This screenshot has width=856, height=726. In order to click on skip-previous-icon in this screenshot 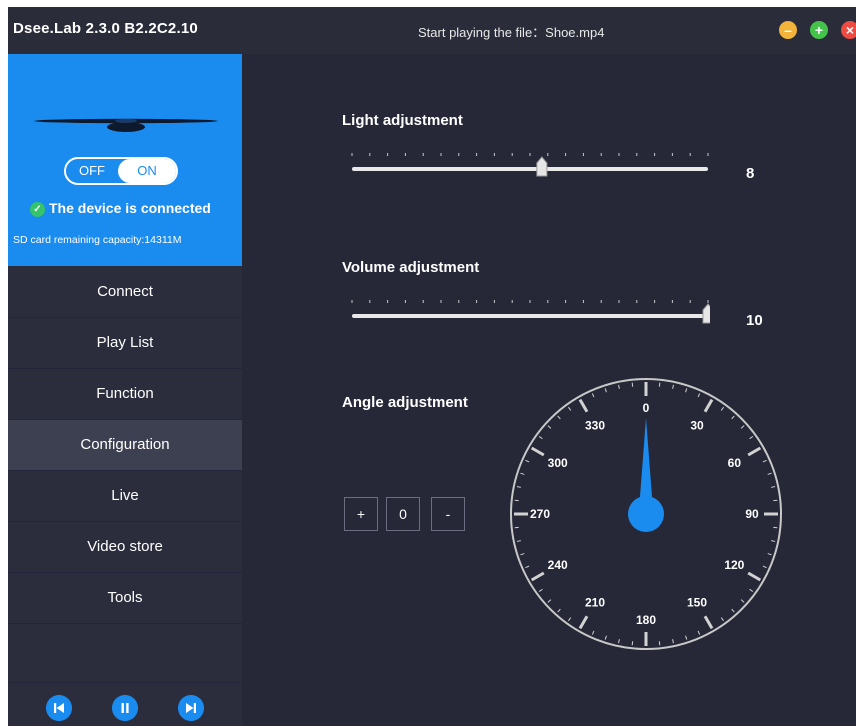, I will do `click(59, 708)`.